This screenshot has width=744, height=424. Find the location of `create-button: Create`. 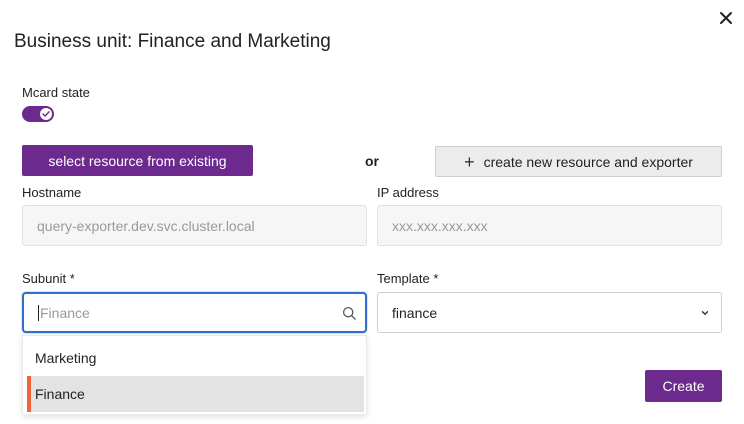

create-button: Create is located at coordinates (683, 386).